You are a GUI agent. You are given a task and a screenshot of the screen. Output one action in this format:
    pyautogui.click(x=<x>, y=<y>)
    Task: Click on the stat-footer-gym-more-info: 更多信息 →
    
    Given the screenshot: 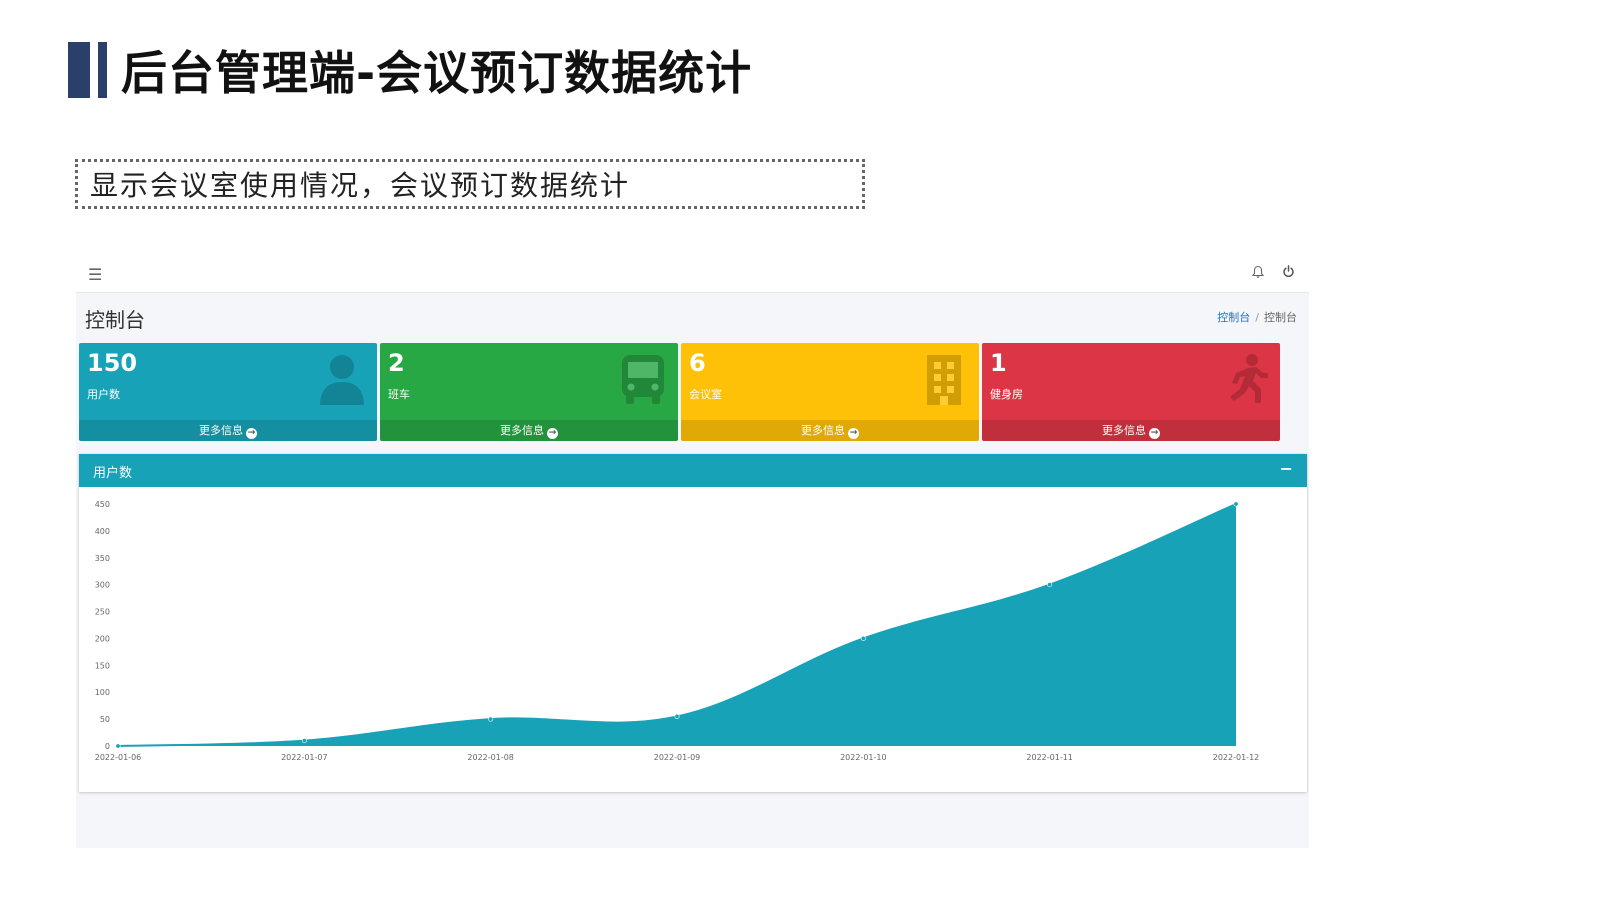 What is the action you would take?
    pyautogui.click(x=1131, y=430)
    